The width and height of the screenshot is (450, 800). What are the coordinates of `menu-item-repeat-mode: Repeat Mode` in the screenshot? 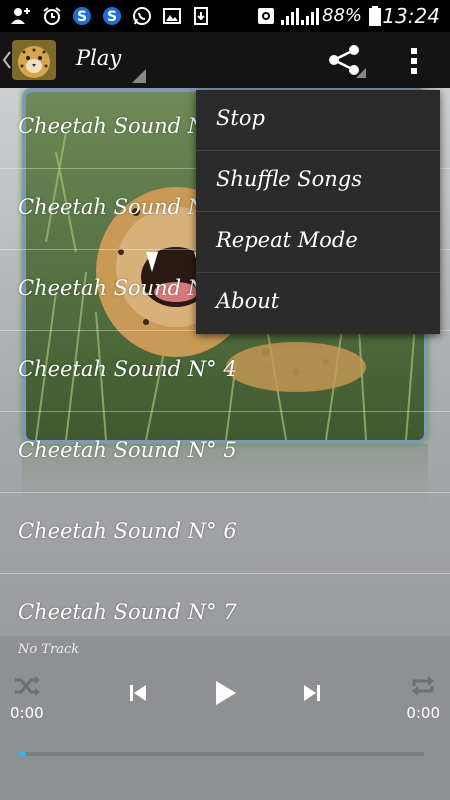 It's located at (318, 242).